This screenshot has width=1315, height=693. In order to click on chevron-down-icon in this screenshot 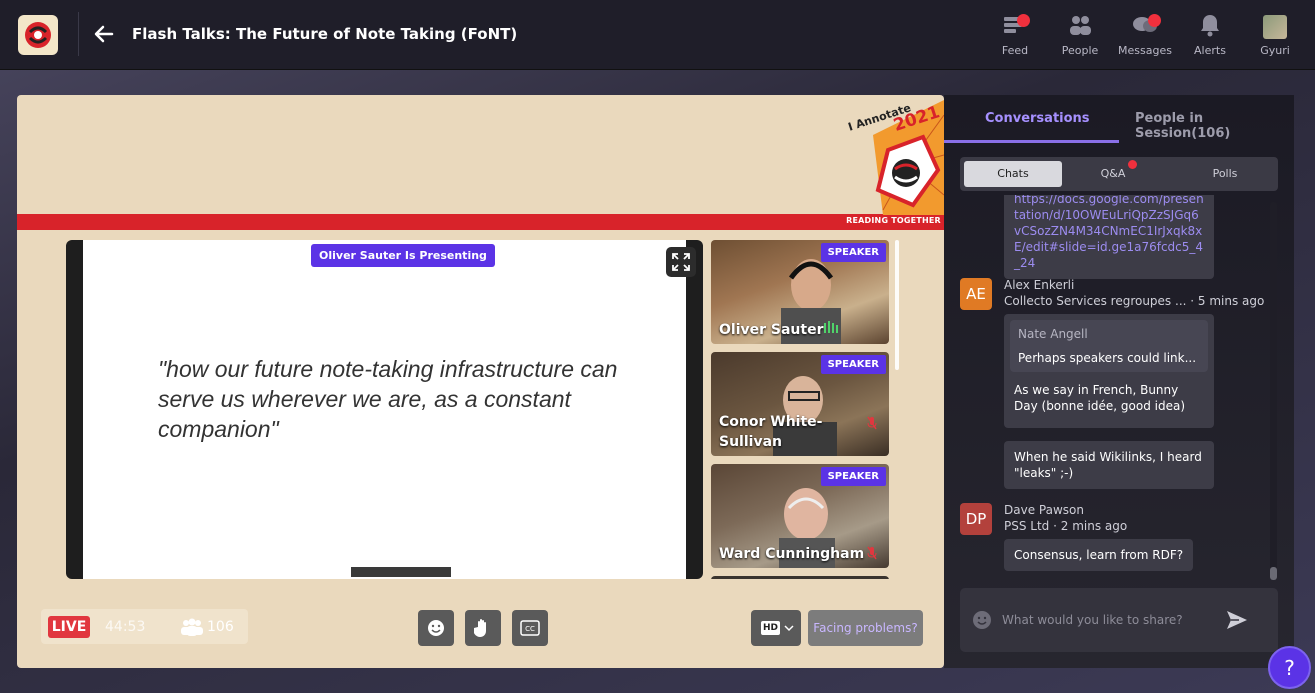, I will do `click(789, 628)`.